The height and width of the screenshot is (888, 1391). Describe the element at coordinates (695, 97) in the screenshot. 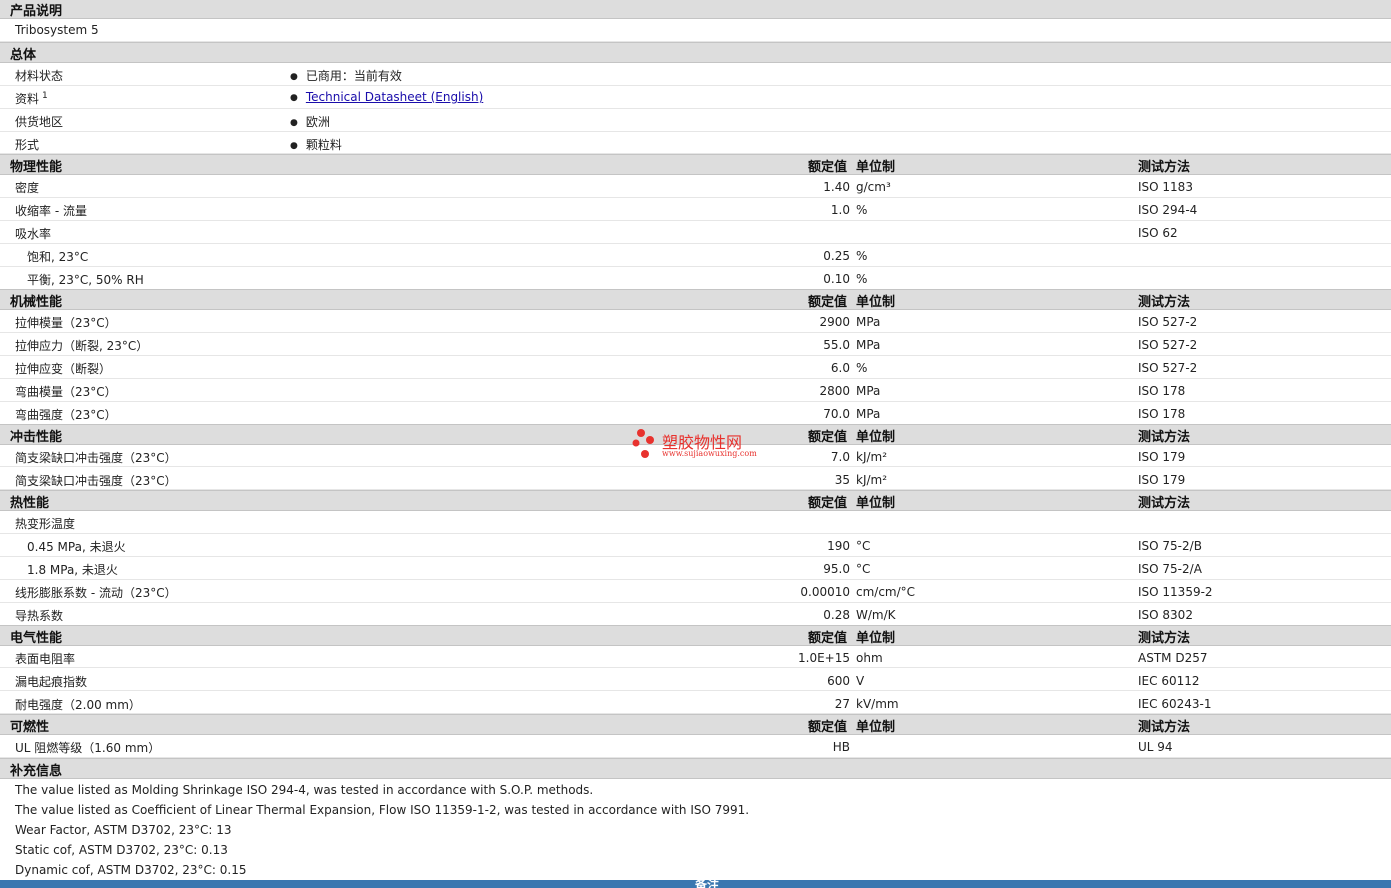

I see `general-row: 资料1 Technical Datasheet (English)` at that location.